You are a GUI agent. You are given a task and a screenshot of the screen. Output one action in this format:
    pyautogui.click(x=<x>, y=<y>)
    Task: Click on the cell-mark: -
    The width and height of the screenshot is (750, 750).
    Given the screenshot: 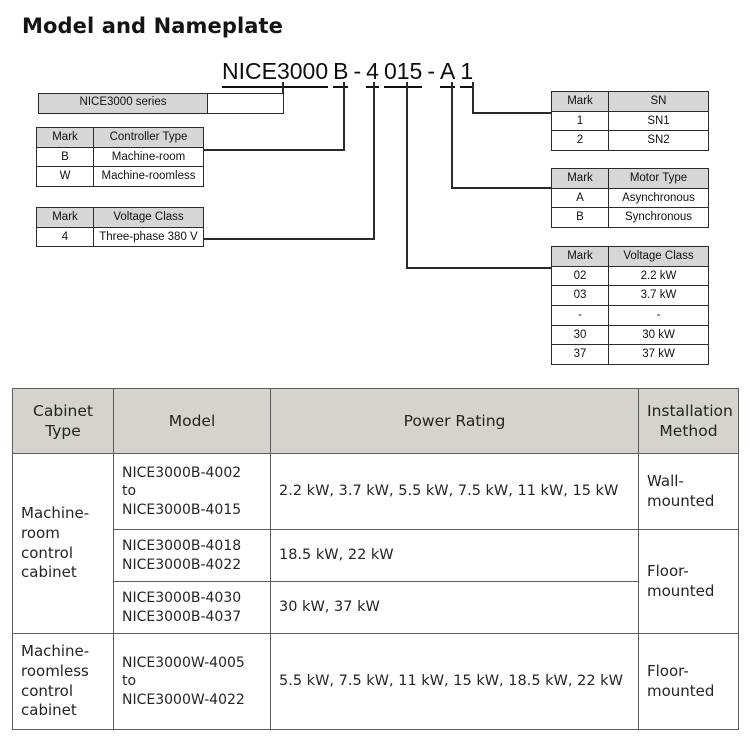 What is the action you would take?
    pyautogui.click(x=580, y=315)
    